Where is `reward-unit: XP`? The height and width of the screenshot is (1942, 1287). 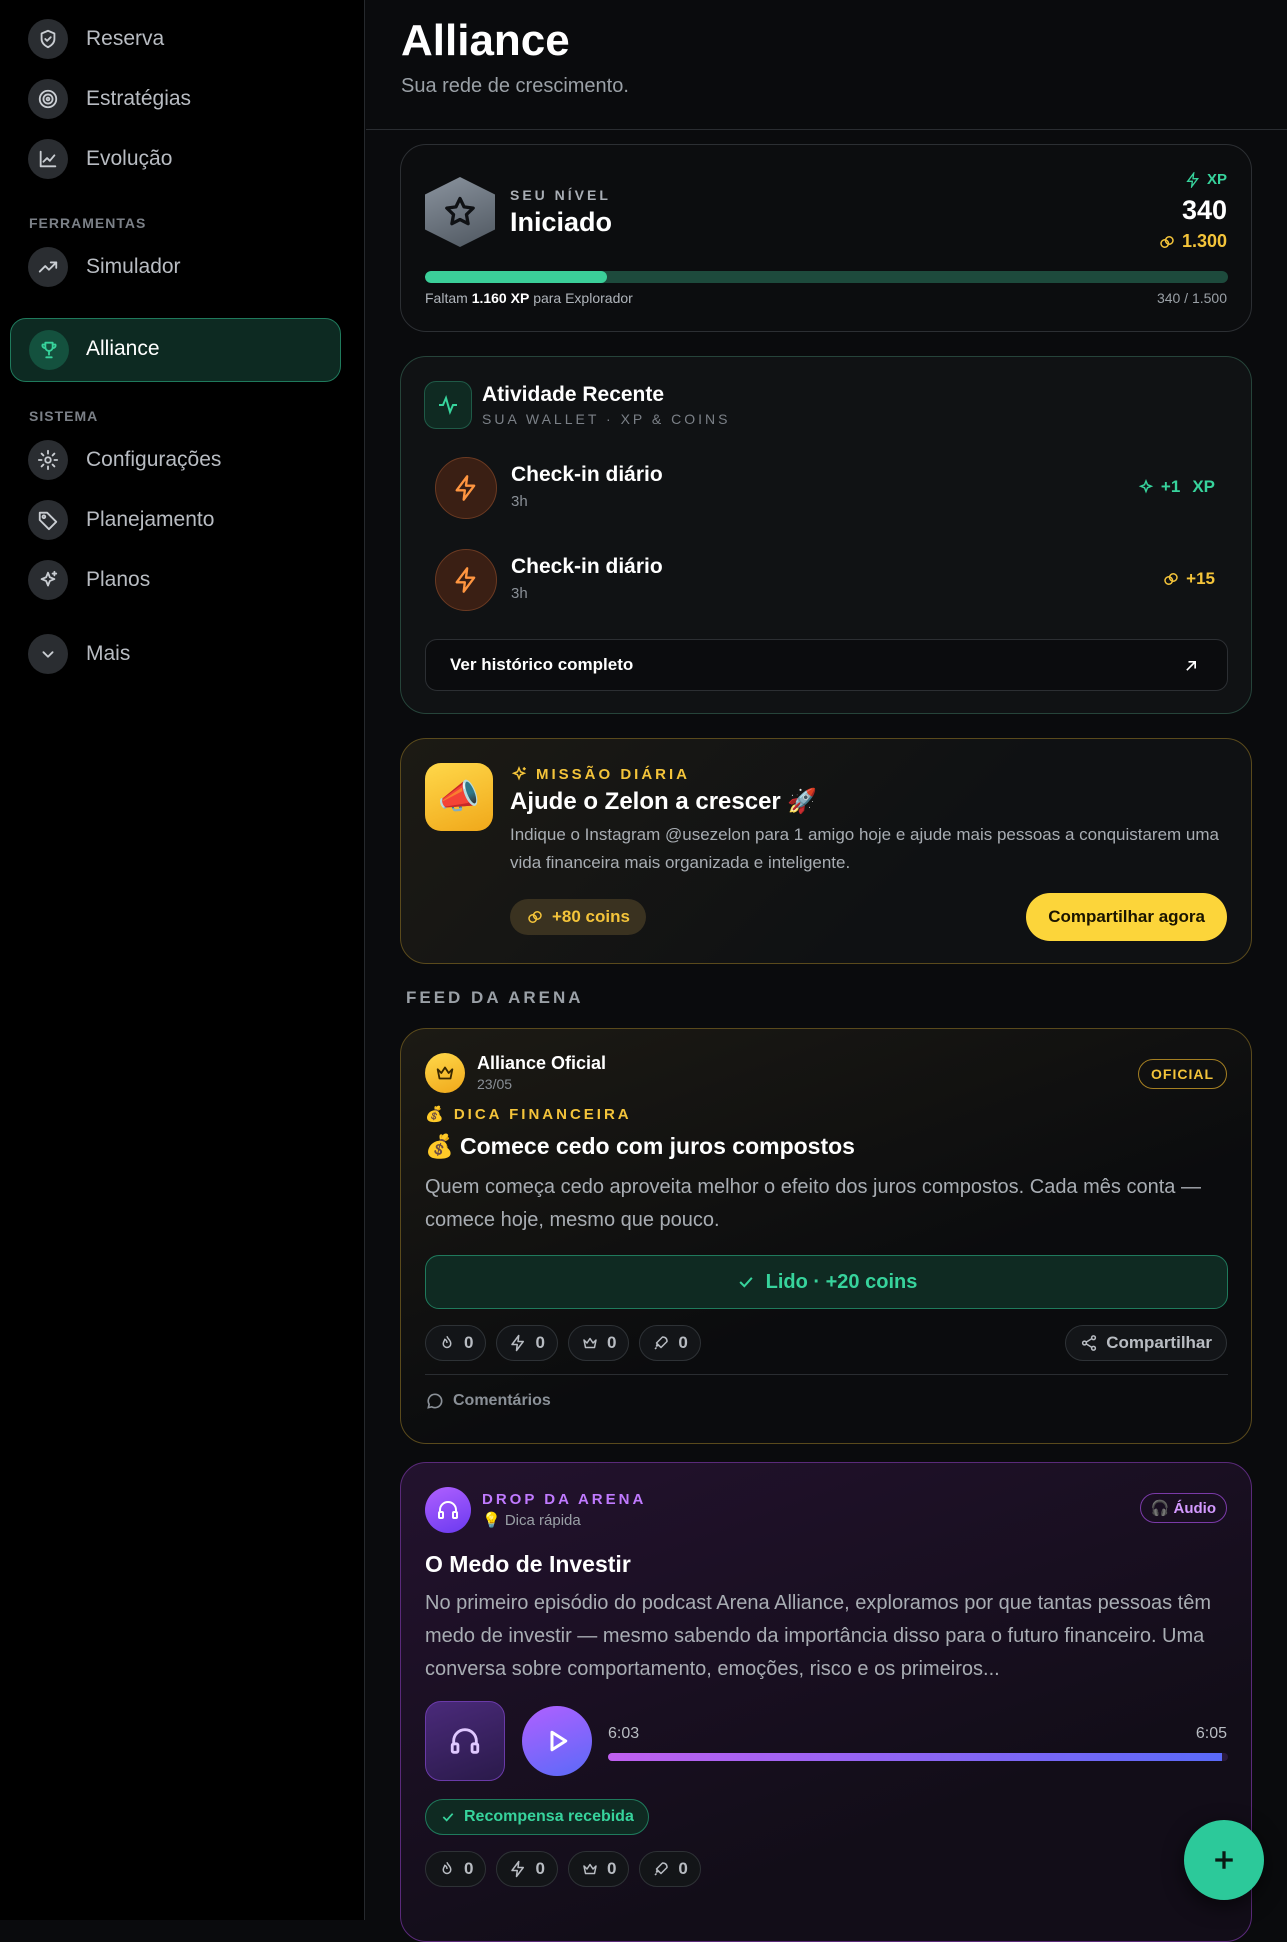 reward-unit: XP is located at coordinates (1203, 486).